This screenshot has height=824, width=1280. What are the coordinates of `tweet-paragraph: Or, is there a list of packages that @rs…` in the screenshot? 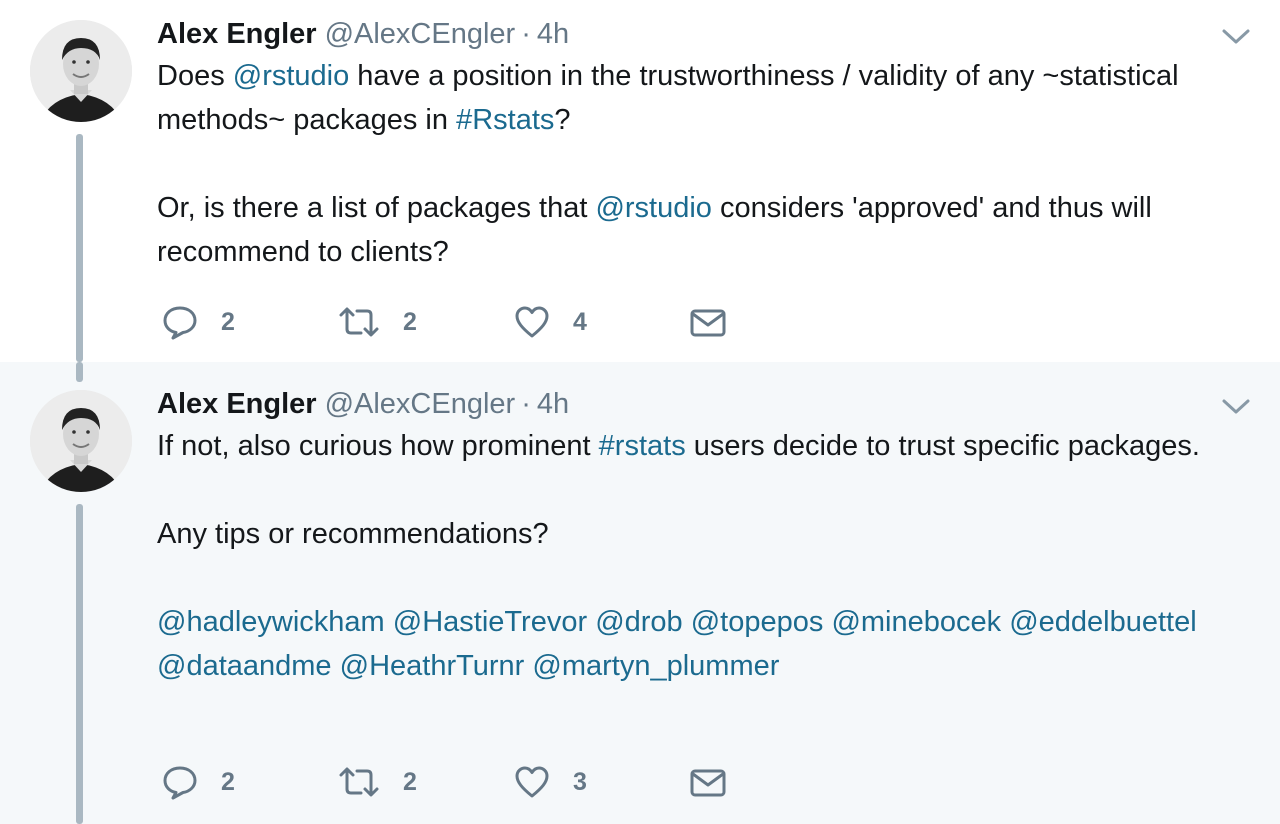 It's located at (704, 230).